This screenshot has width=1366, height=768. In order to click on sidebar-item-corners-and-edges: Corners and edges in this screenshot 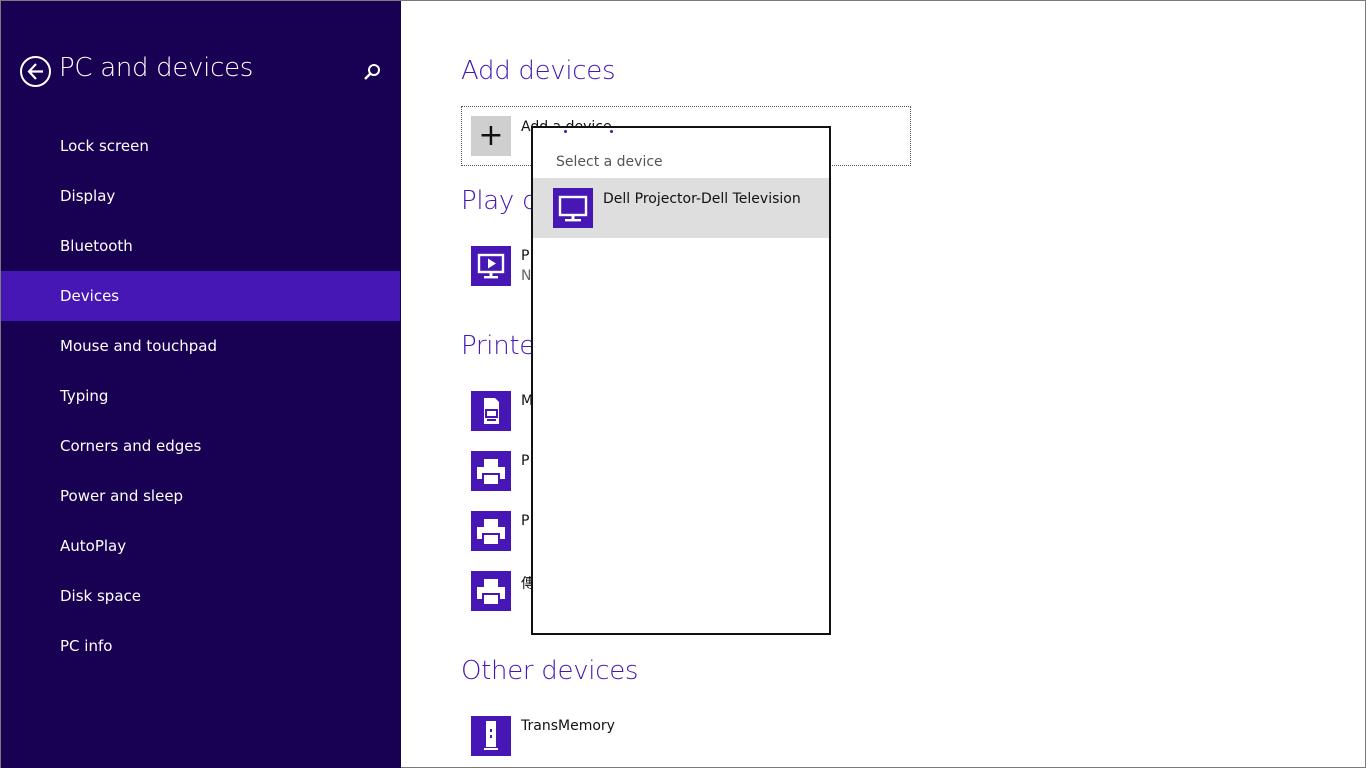, I will do `click(201, 446)`.